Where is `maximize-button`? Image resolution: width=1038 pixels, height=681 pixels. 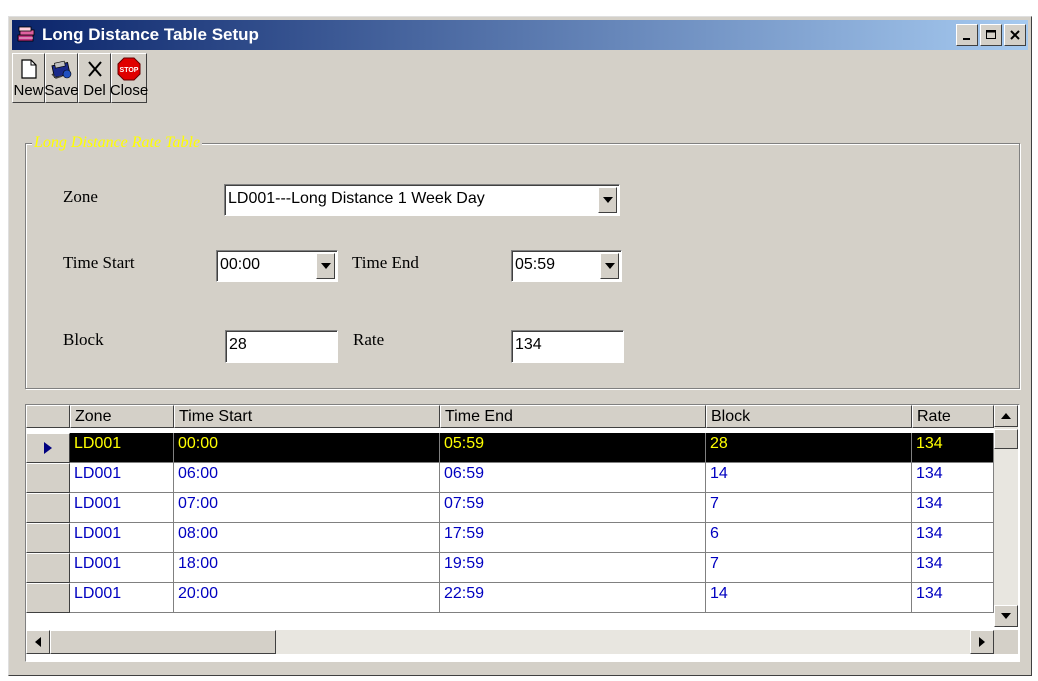 maximize-button is located at coordinates (991, 35).